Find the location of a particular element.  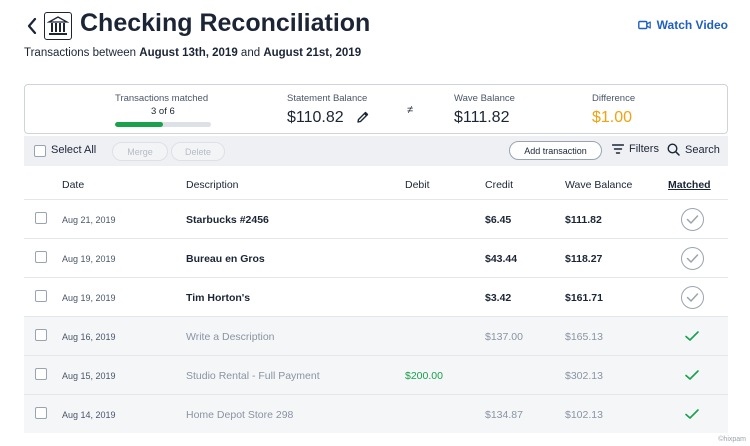

matched-progress-bar is located at coordinates (163, 124).